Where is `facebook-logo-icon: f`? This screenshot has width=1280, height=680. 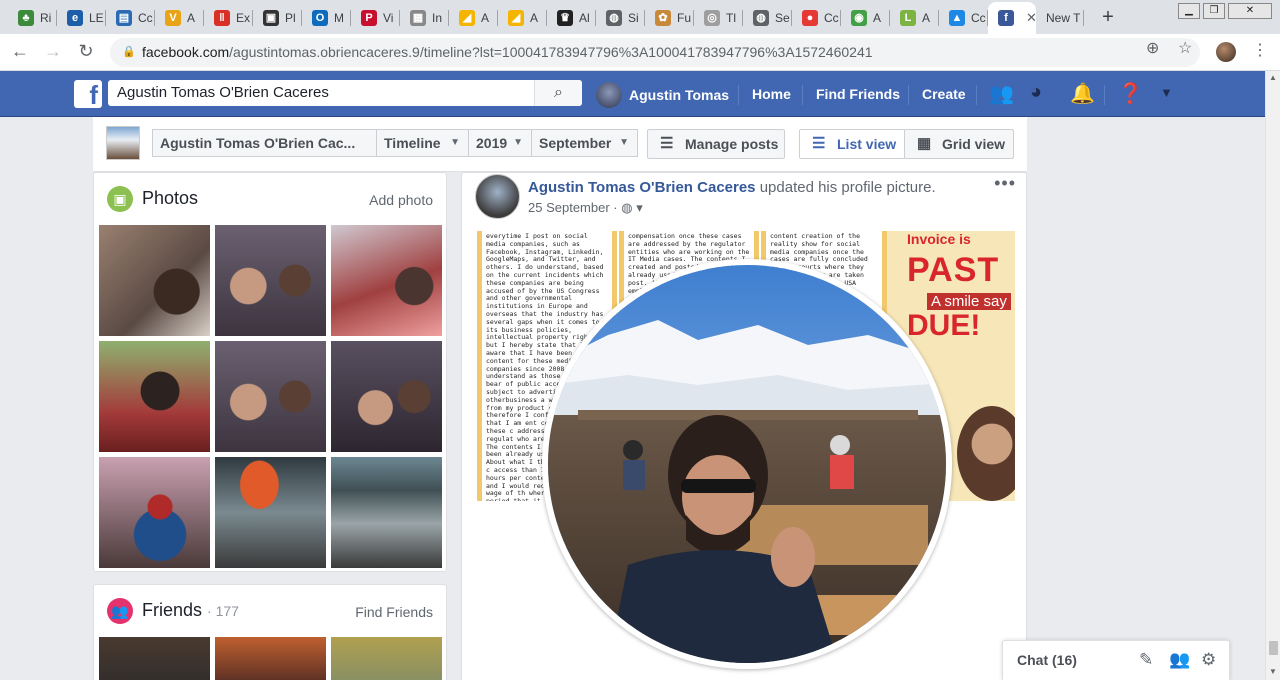
facebook-logo-icon: f is located at coordinates (88, 94).